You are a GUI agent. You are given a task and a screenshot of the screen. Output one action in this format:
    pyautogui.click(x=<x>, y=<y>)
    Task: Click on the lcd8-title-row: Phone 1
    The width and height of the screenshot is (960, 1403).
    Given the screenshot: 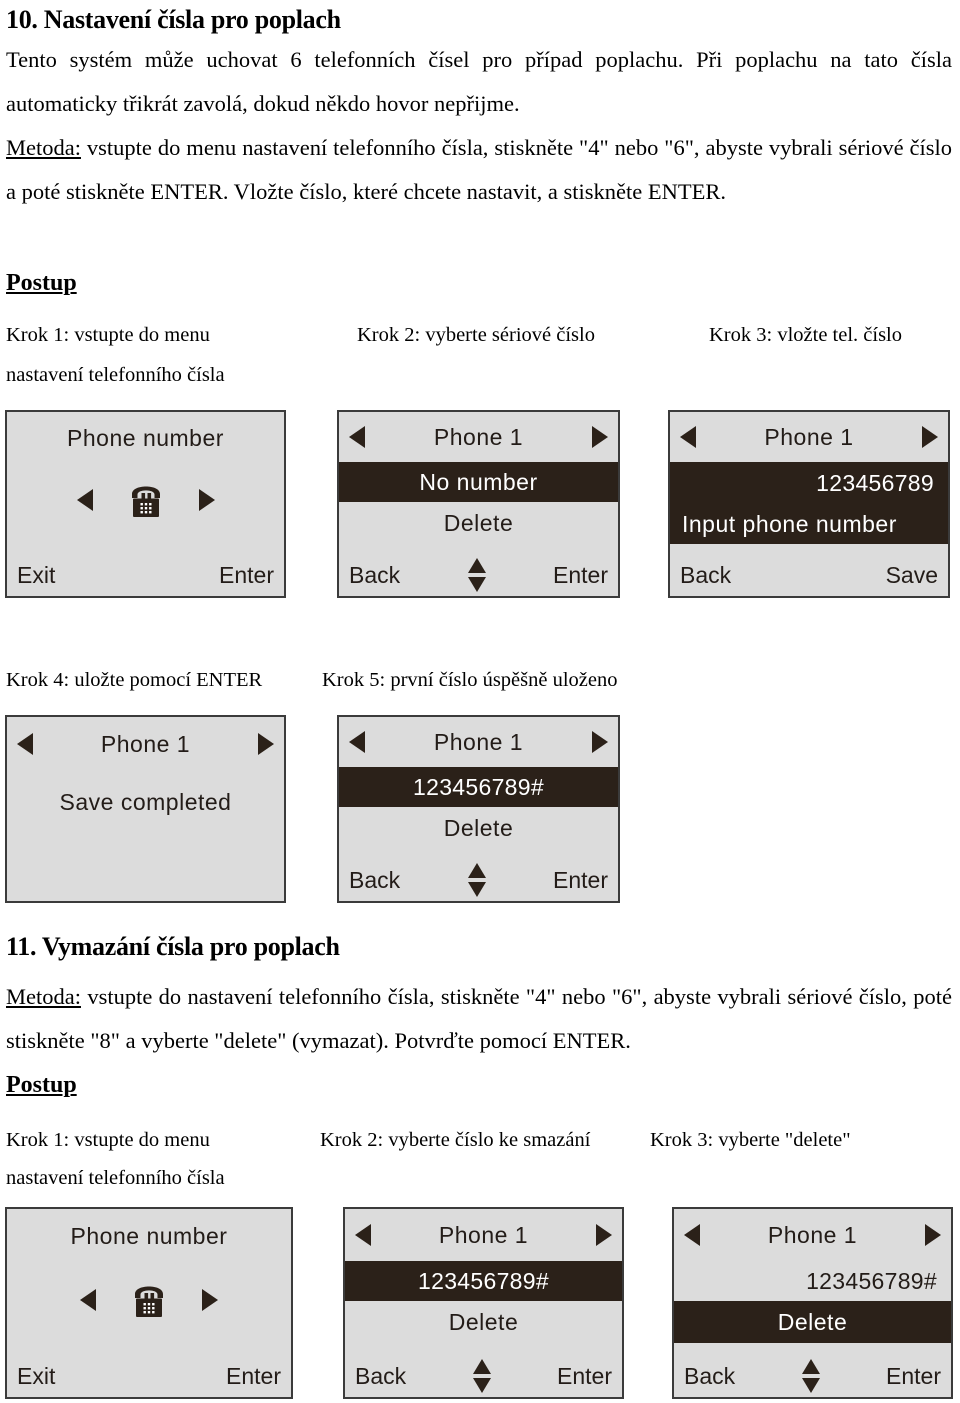 What is the action you would take?
    pyautogui.click(x=812, y=1235)
    